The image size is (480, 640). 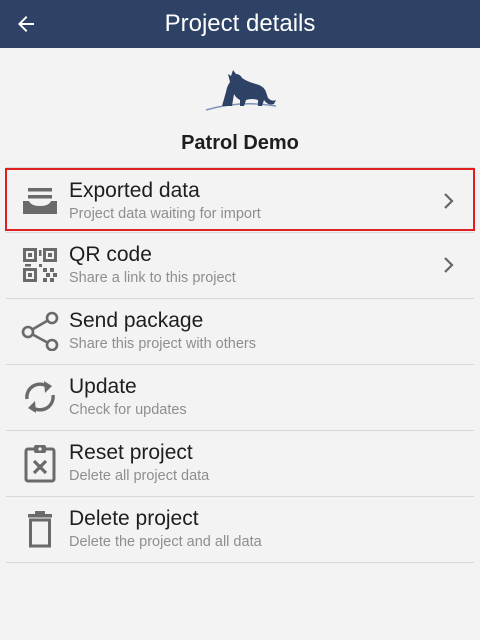 What do you see at coordinates (241, 90) in the screenshot?
I see `jaguar-logo-icon` at bounding box center [241, 90].